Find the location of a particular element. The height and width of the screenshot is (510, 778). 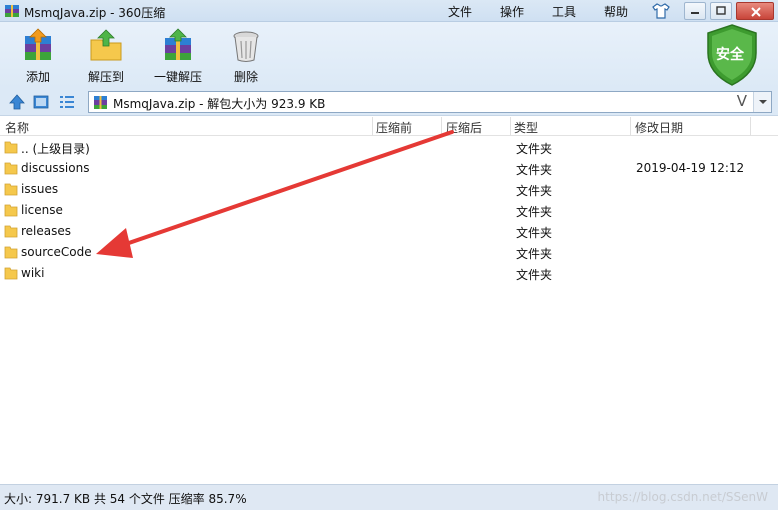

file-name: .. (上级目录) is located at coordinates (55, 149).